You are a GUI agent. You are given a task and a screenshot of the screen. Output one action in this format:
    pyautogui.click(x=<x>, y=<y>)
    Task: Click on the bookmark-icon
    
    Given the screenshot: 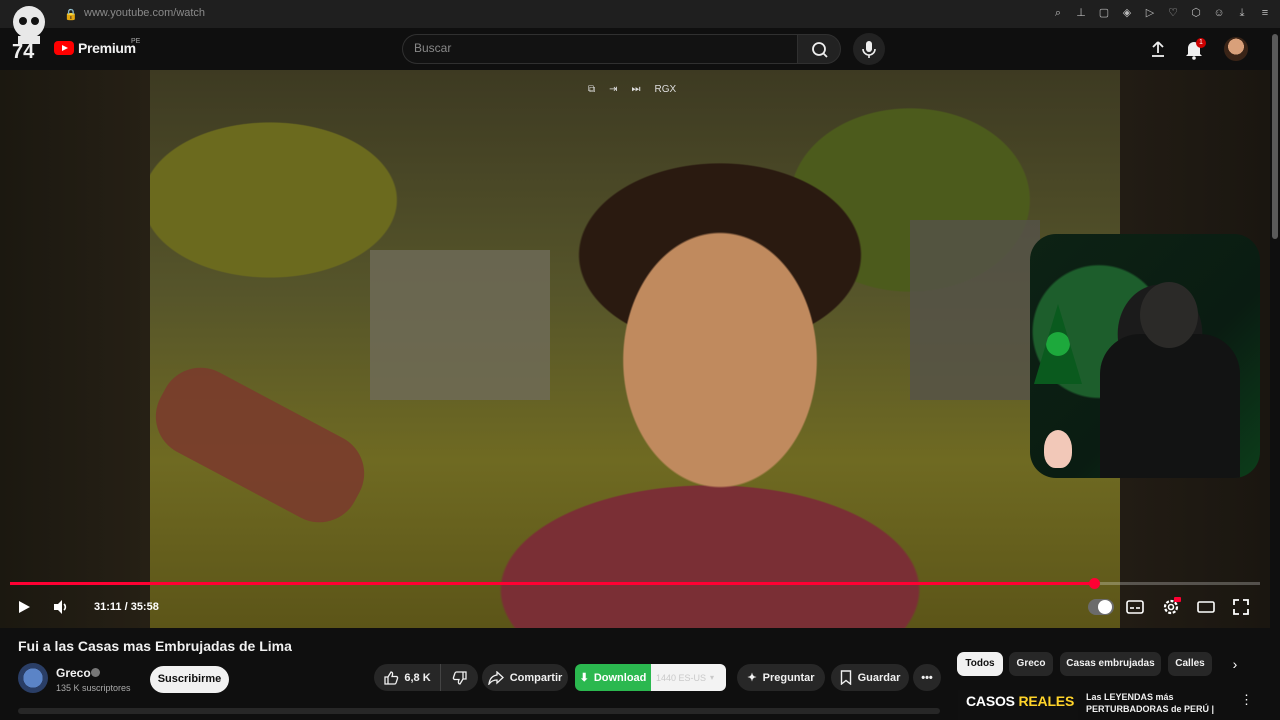 What is the action you would take?
    pyautogui.click(x=845, y=677)
    